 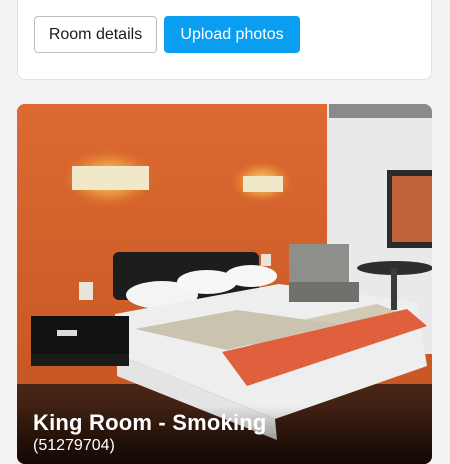 What do you see at coordinates (95, 34) in the screenshot?
I see `room-details-button: Room details` at bounding box center [95, 34].